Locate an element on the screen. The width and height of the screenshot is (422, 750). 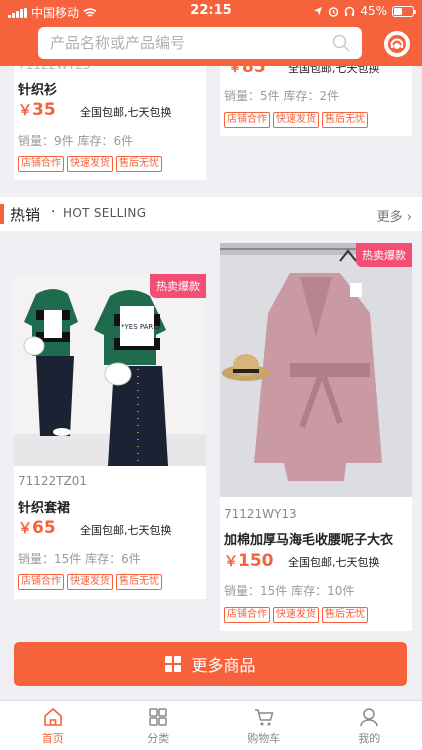
product-price: ￥85 is located at coordinates (247, 71).